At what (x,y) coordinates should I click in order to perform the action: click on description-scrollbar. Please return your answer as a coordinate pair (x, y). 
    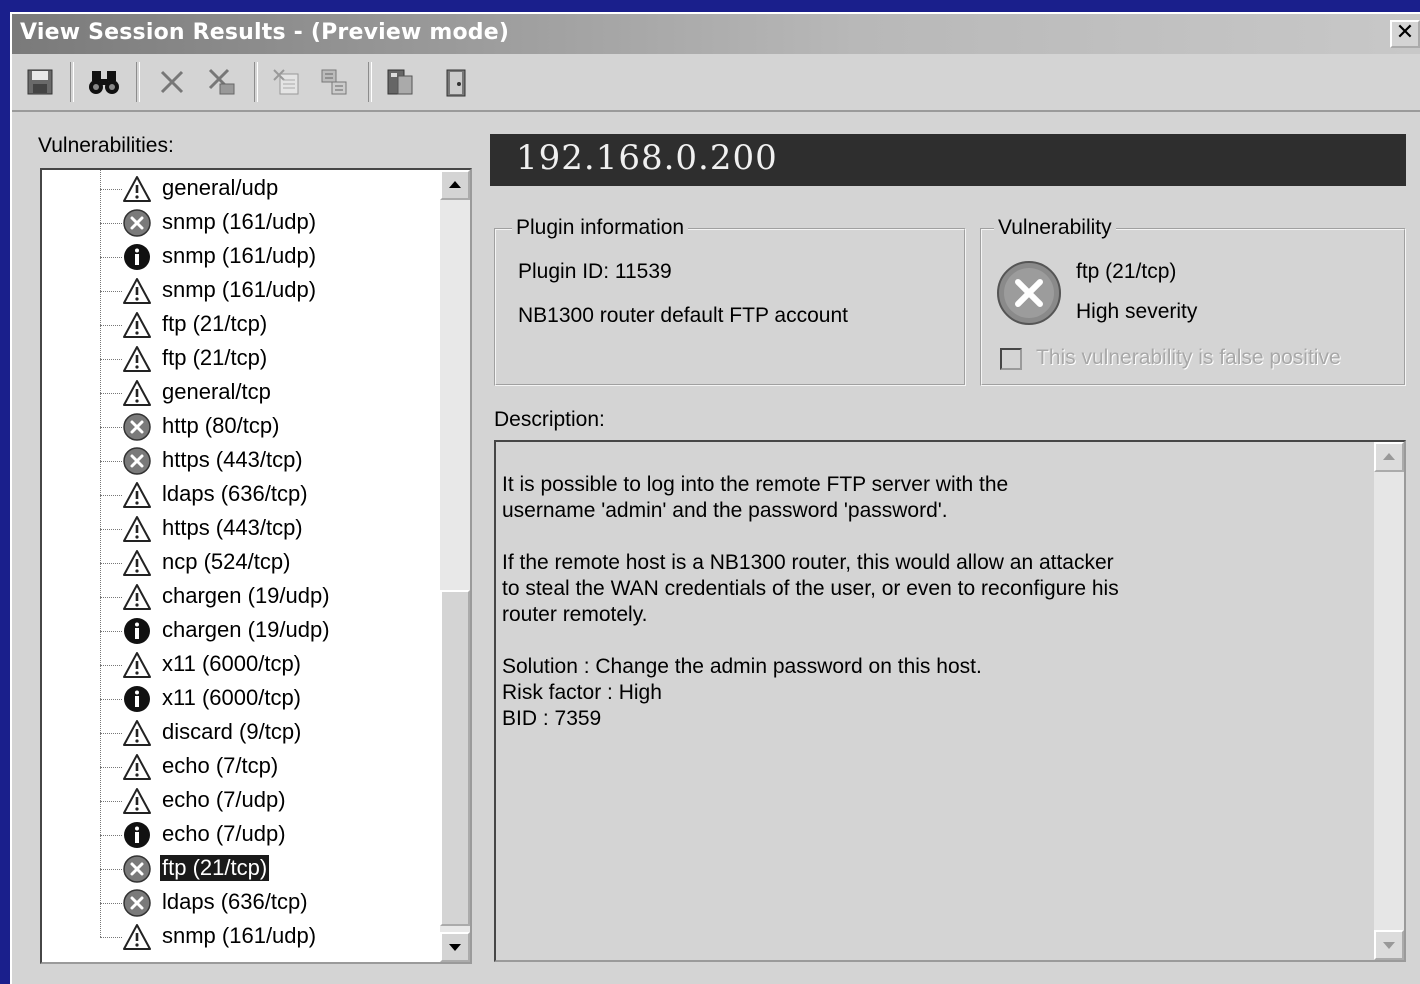
    Looking at the image, I should click on (1389, 701).